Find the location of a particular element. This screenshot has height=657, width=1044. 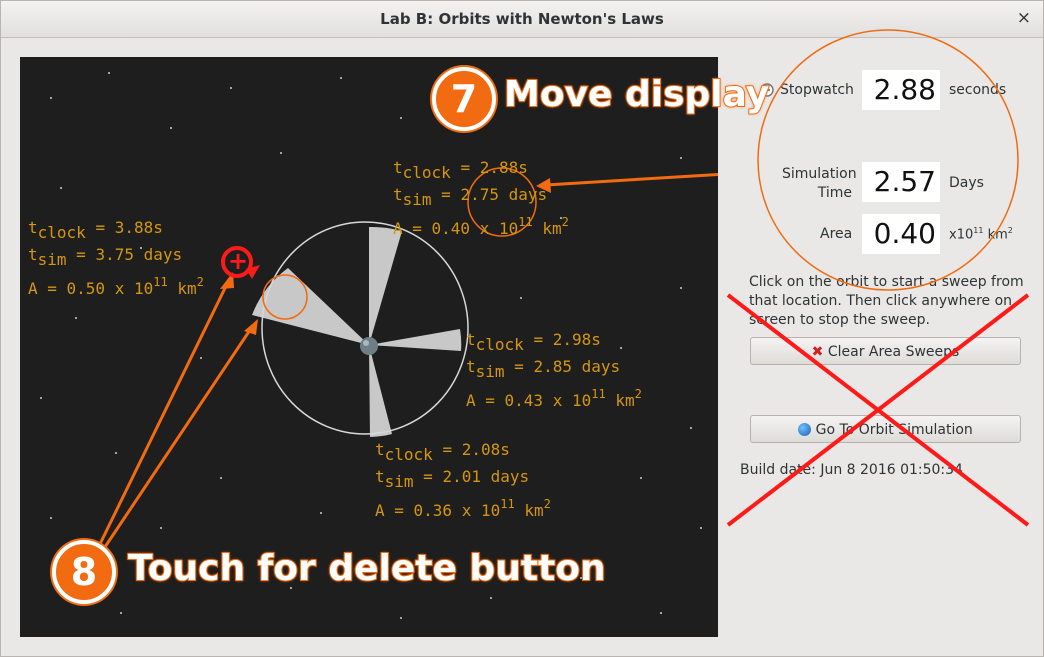

window-title: Lab B: Orbits with Newton's Laws is located at coordinates (522, 19).